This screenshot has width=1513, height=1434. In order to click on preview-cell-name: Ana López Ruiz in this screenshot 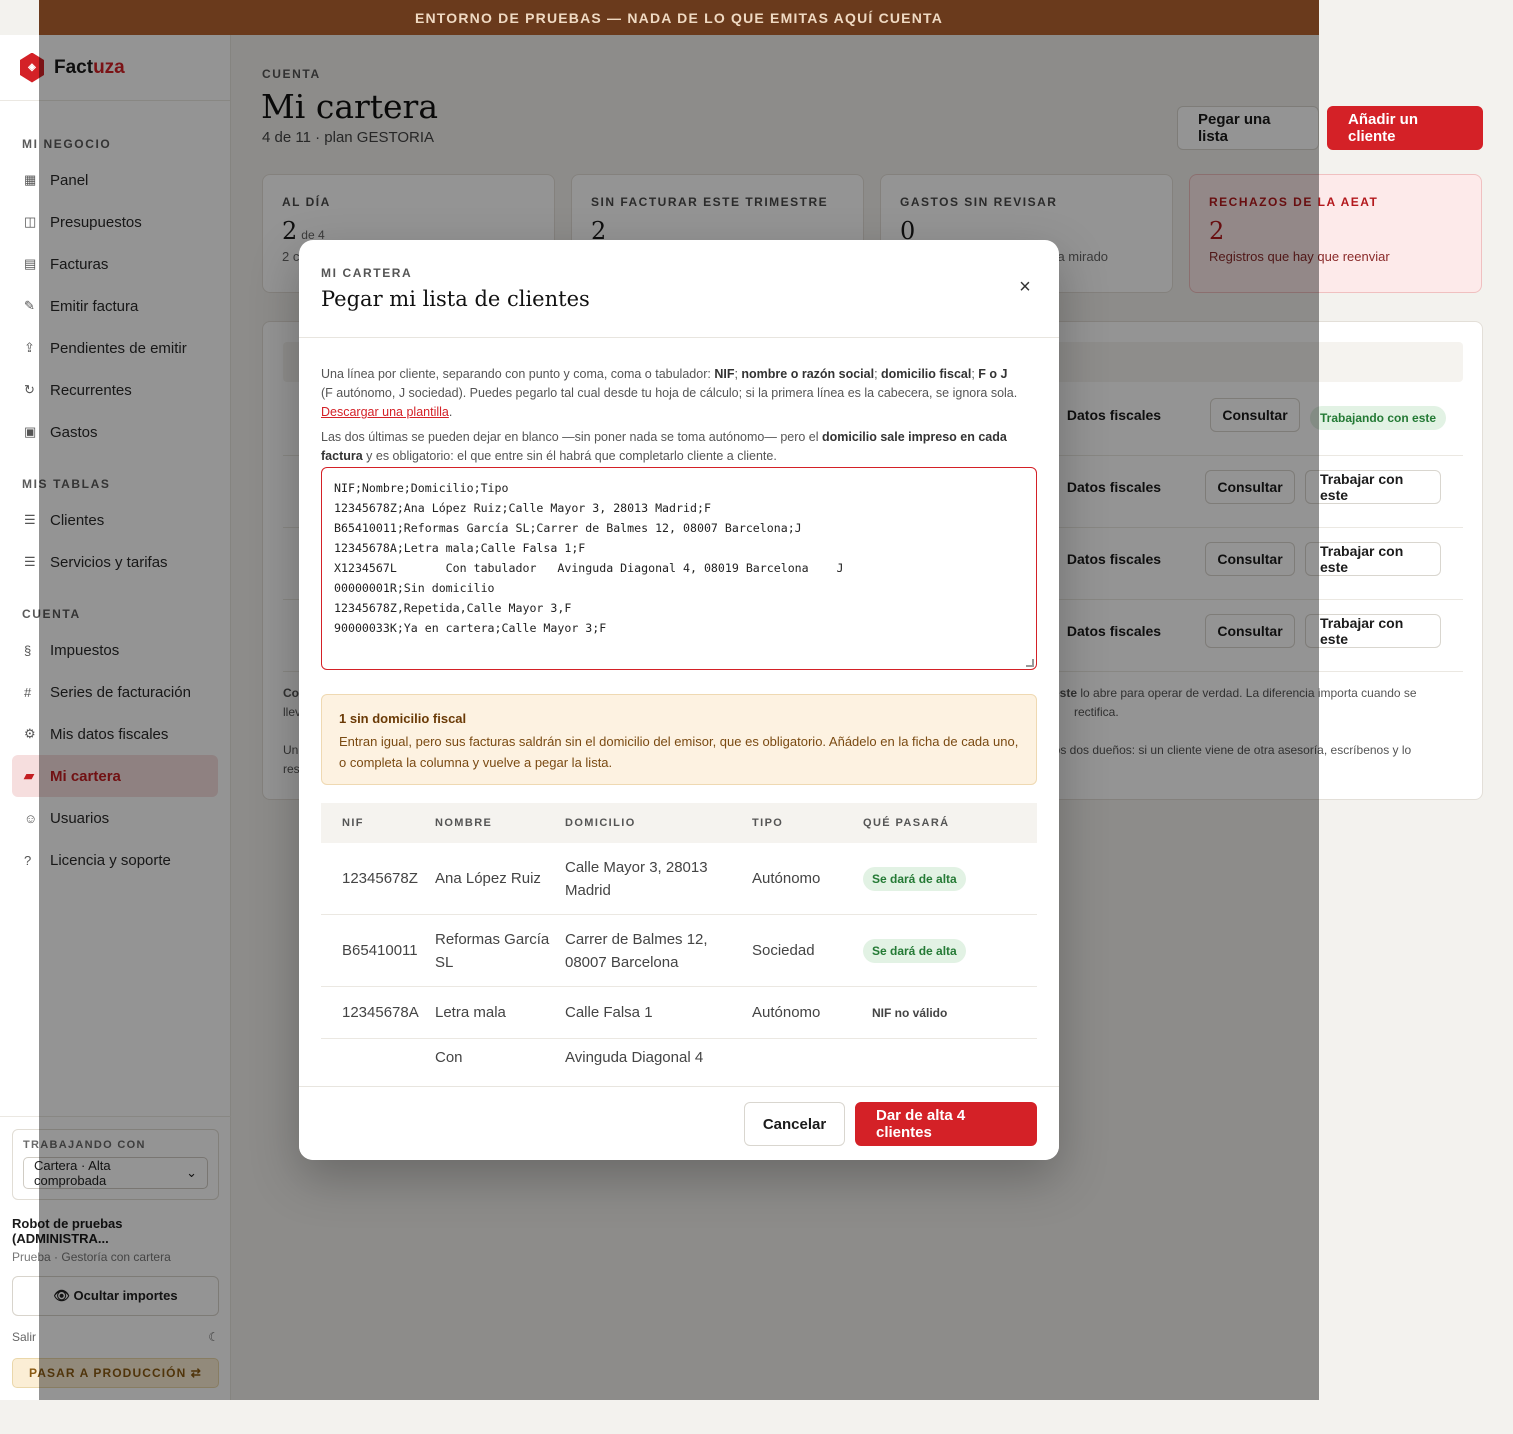, I will do `click(488, 878)`.